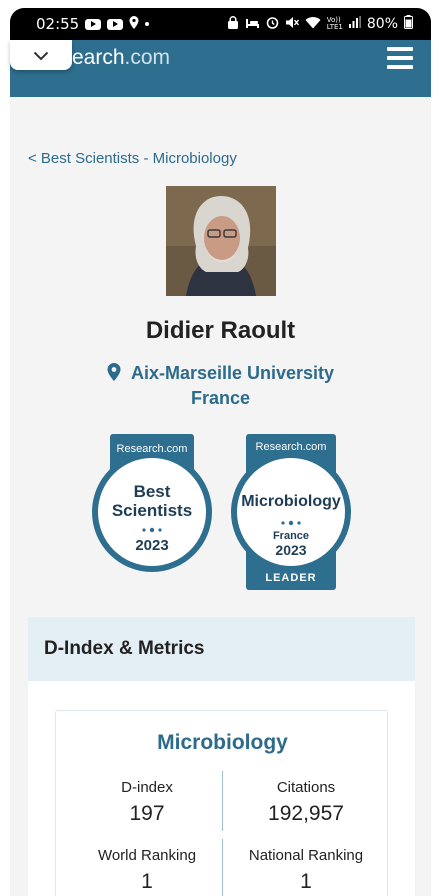 The width and height of the screenshot is (439, 896). Describe the element at coordinates (292, 24) in the screenshot. I see `mute-icon` at that location.